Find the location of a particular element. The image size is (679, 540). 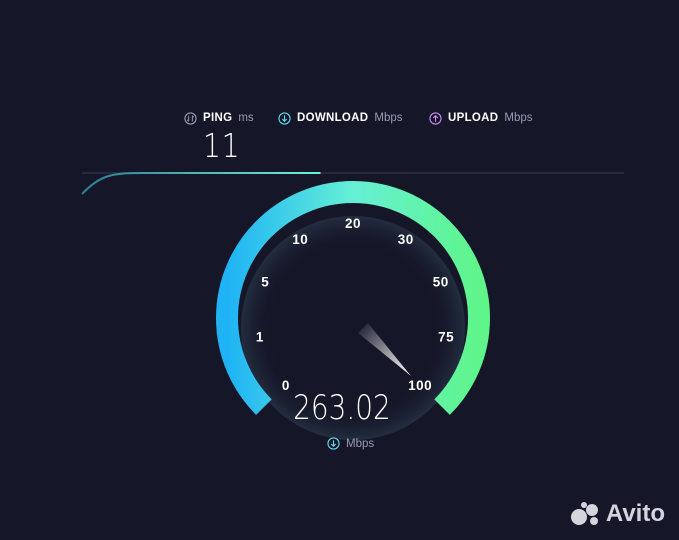

avito-logo-icon is located at coordinates (584, 513).